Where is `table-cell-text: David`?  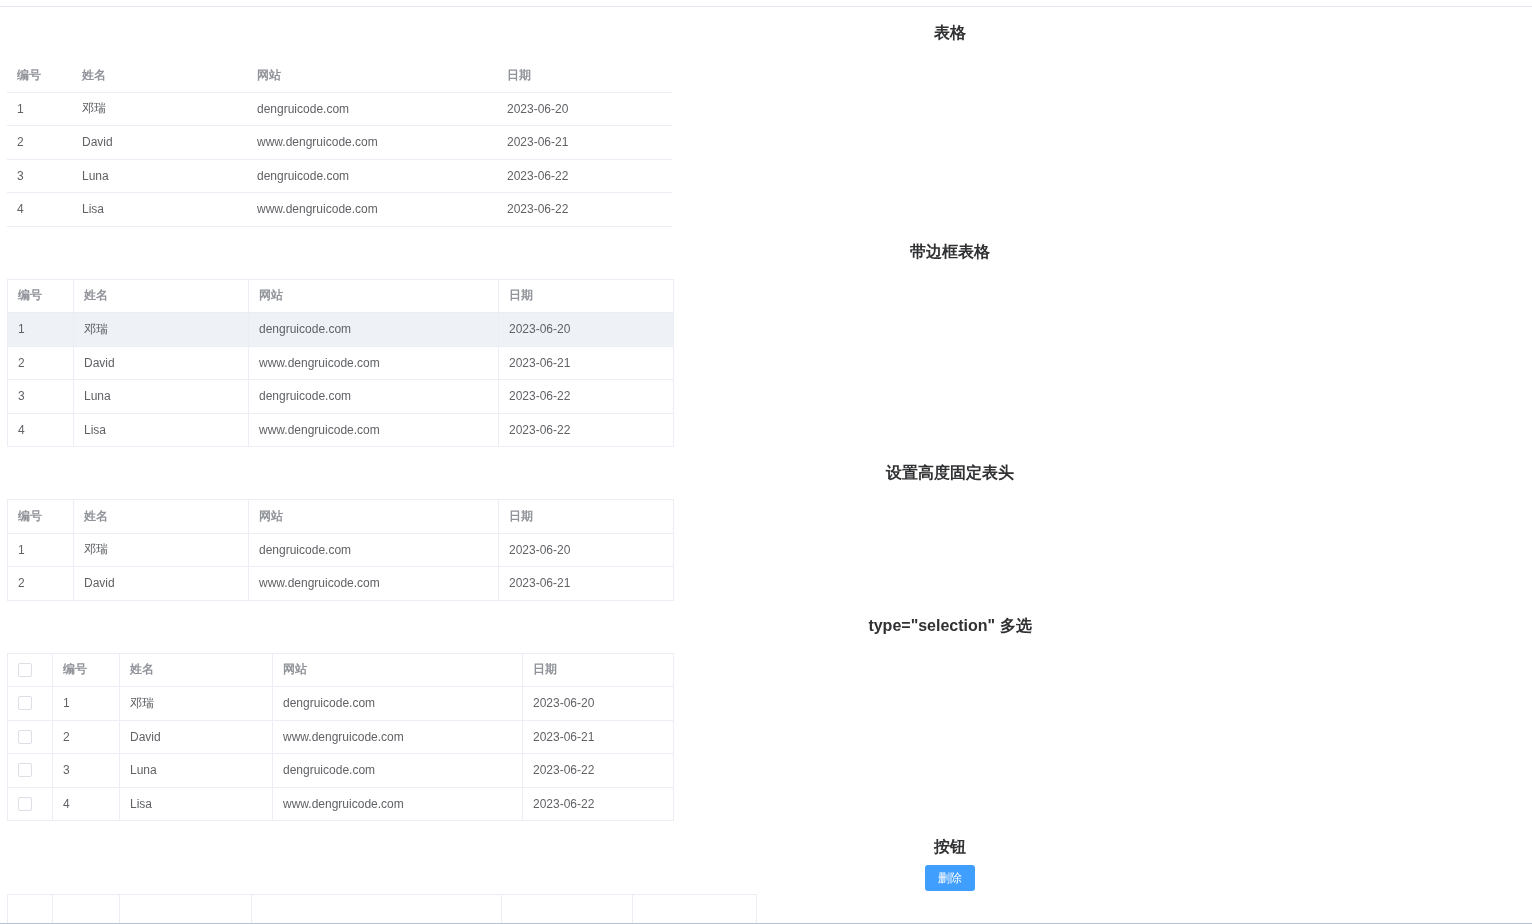
table-cell-text: David is located at coordinates (97, 143).